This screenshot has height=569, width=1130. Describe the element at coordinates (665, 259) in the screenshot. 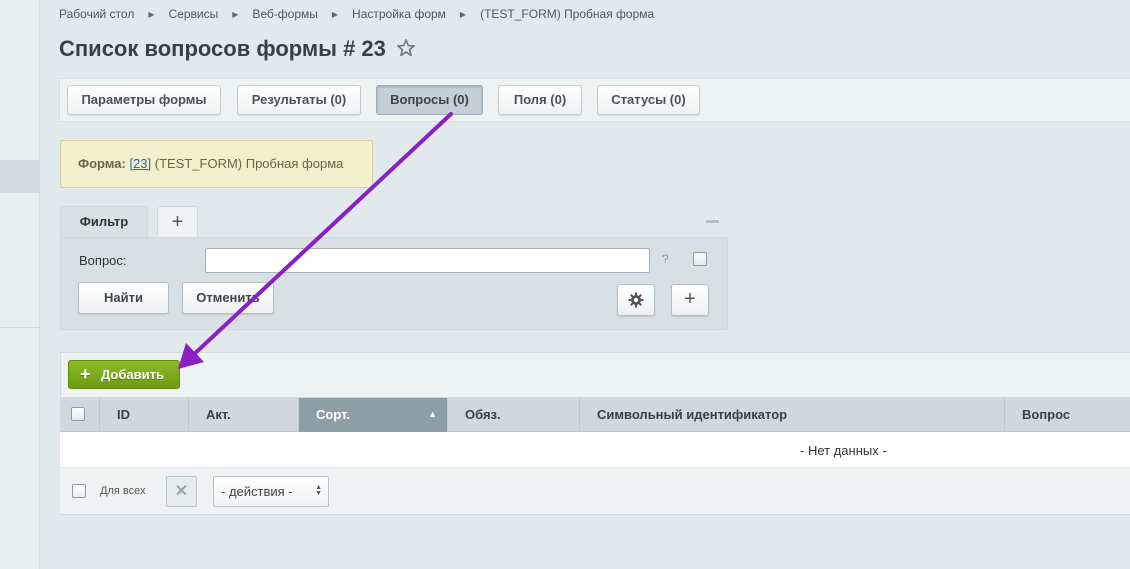

I see `help-icon: ?` at that location.